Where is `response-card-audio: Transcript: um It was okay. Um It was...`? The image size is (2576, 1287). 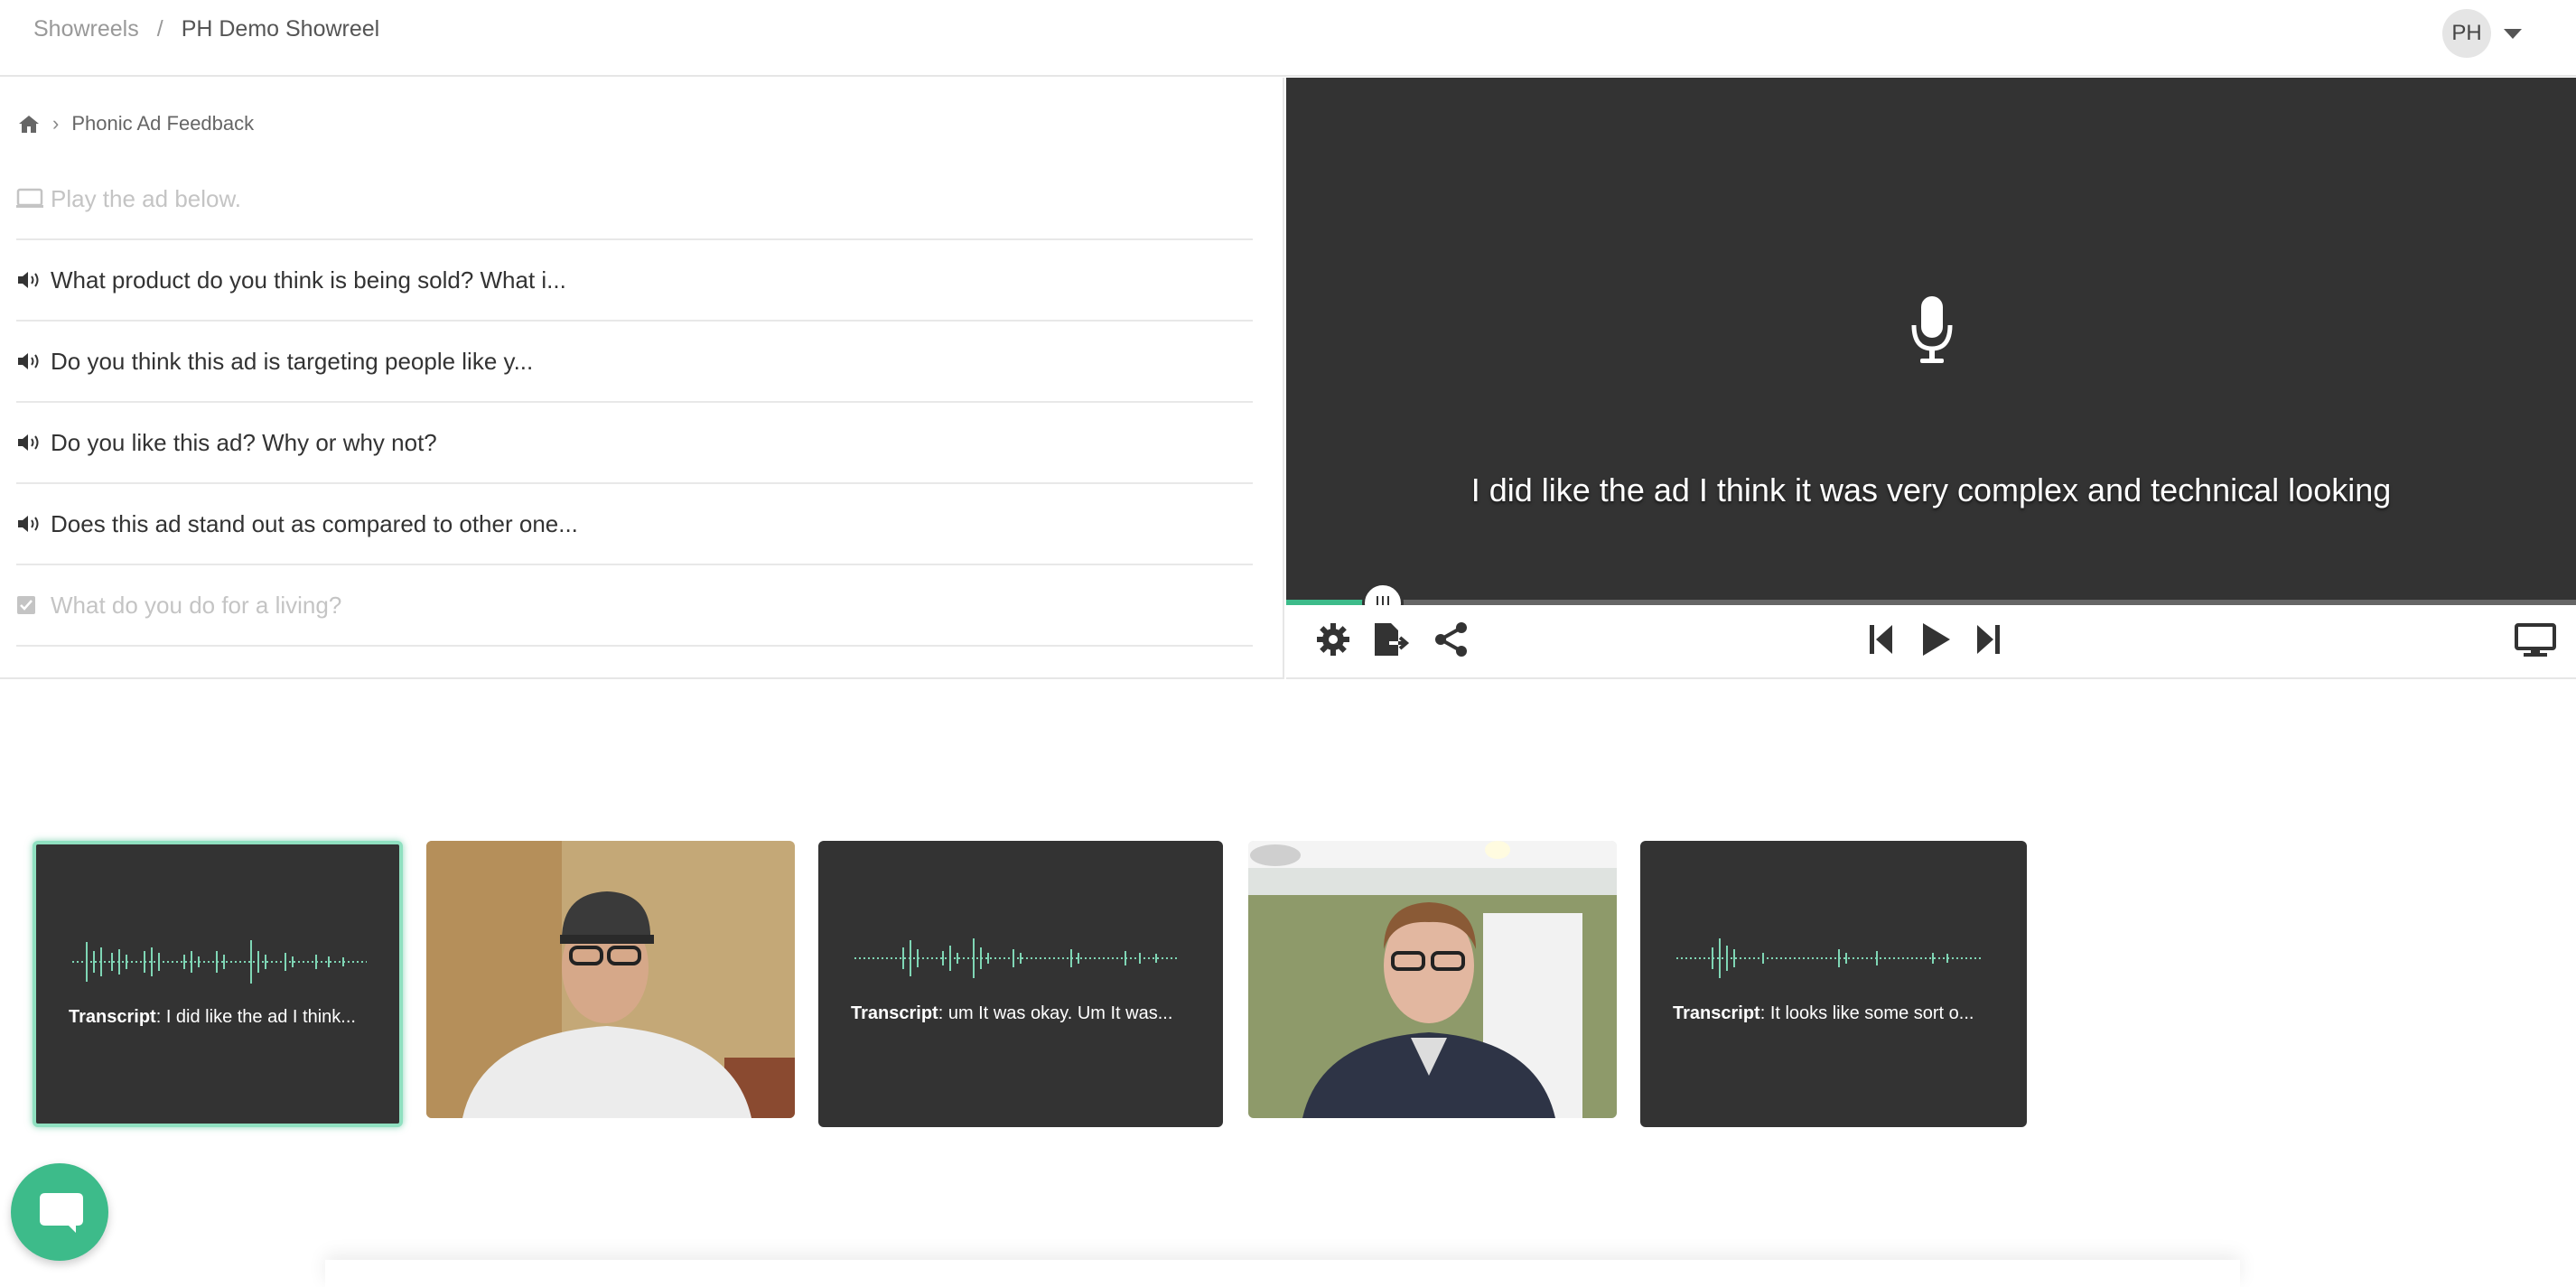 response-card-audio: Transcript: um It was okay. Um It was... is located at coordinates (1020, 984).